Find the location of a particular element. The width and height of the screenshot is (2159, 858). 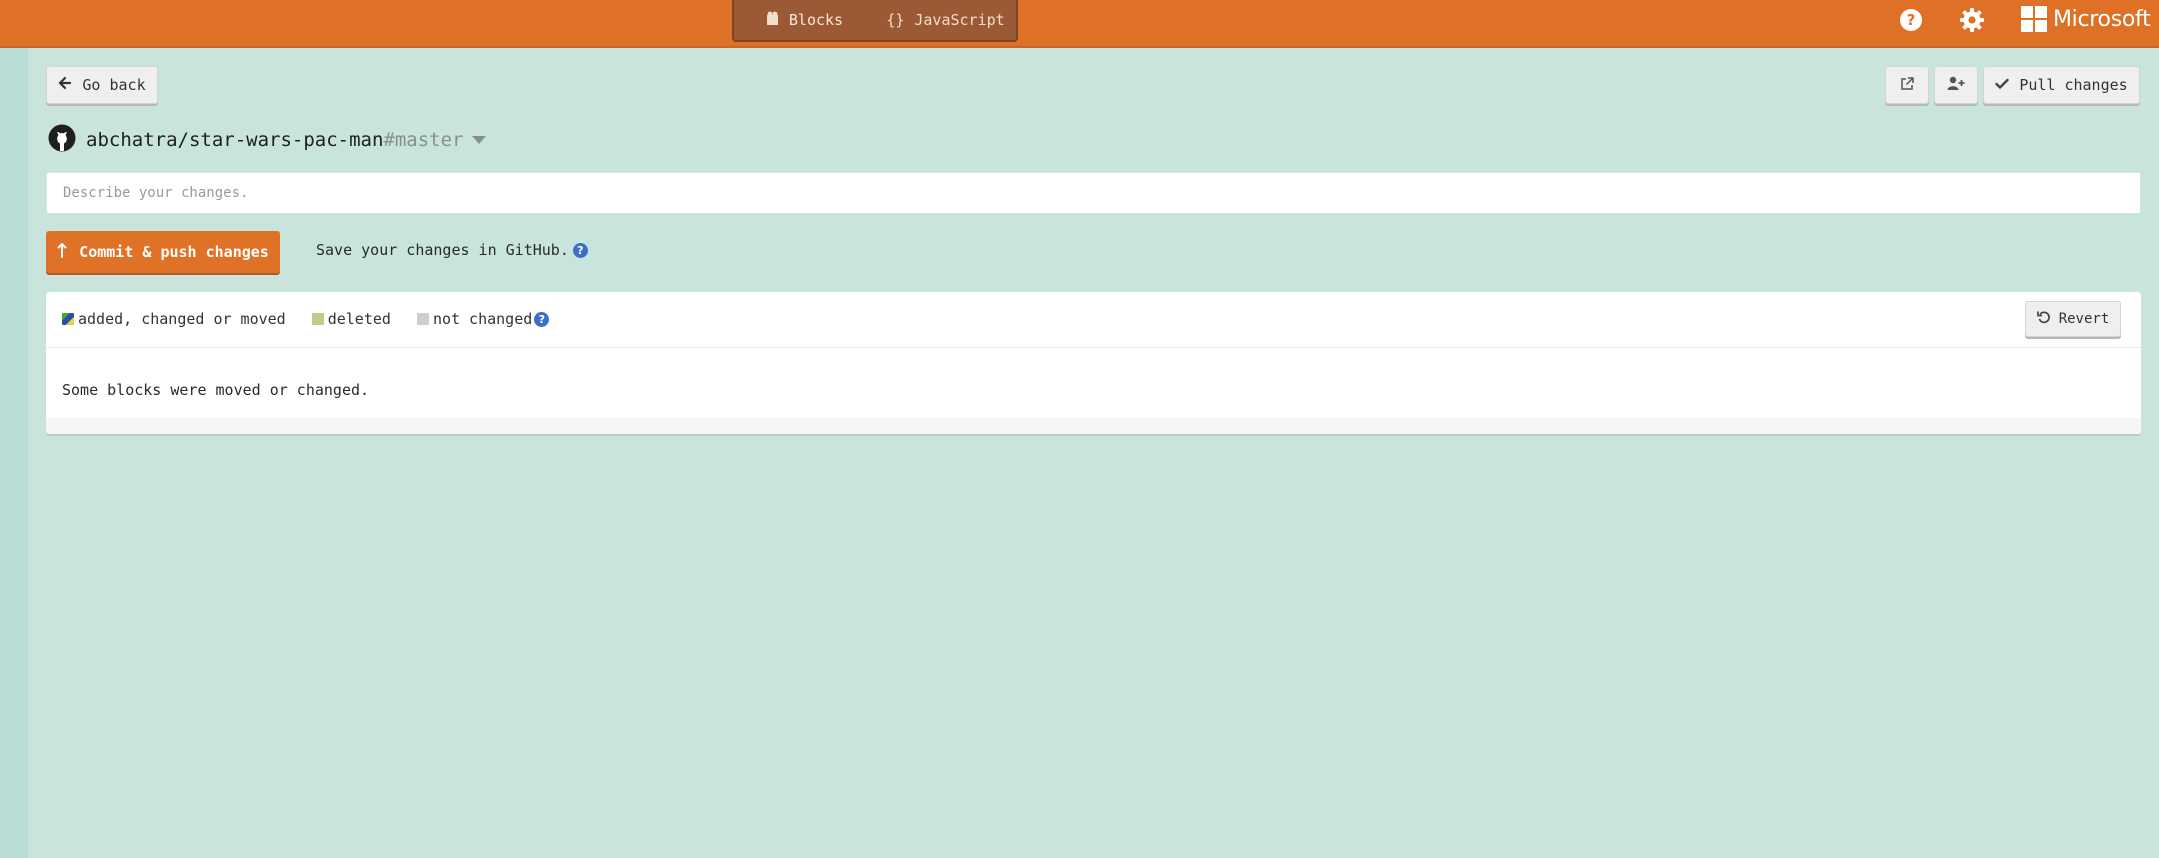

arrow-up-icon is located at coordinates (62, 252).